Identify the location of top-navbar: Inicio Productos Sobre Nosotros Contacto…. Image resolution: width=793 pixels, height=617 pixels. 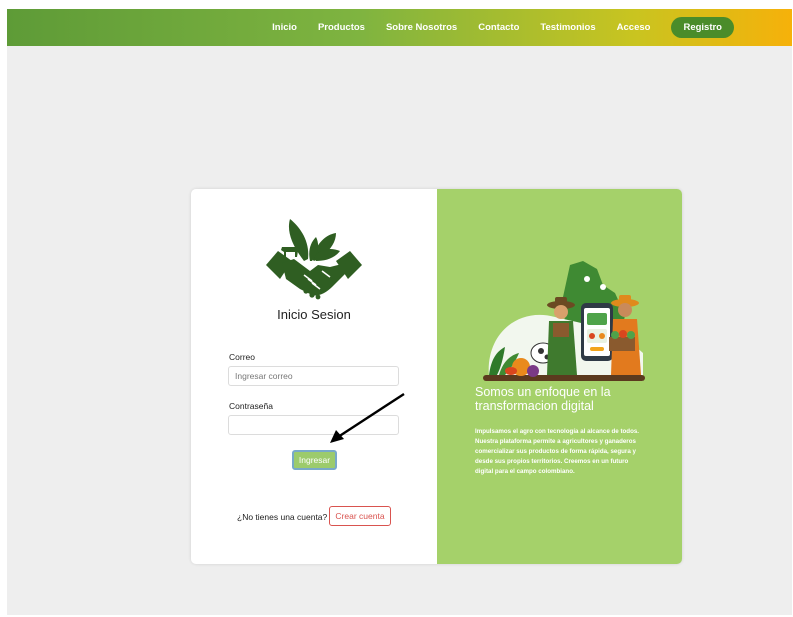
(399, 27).